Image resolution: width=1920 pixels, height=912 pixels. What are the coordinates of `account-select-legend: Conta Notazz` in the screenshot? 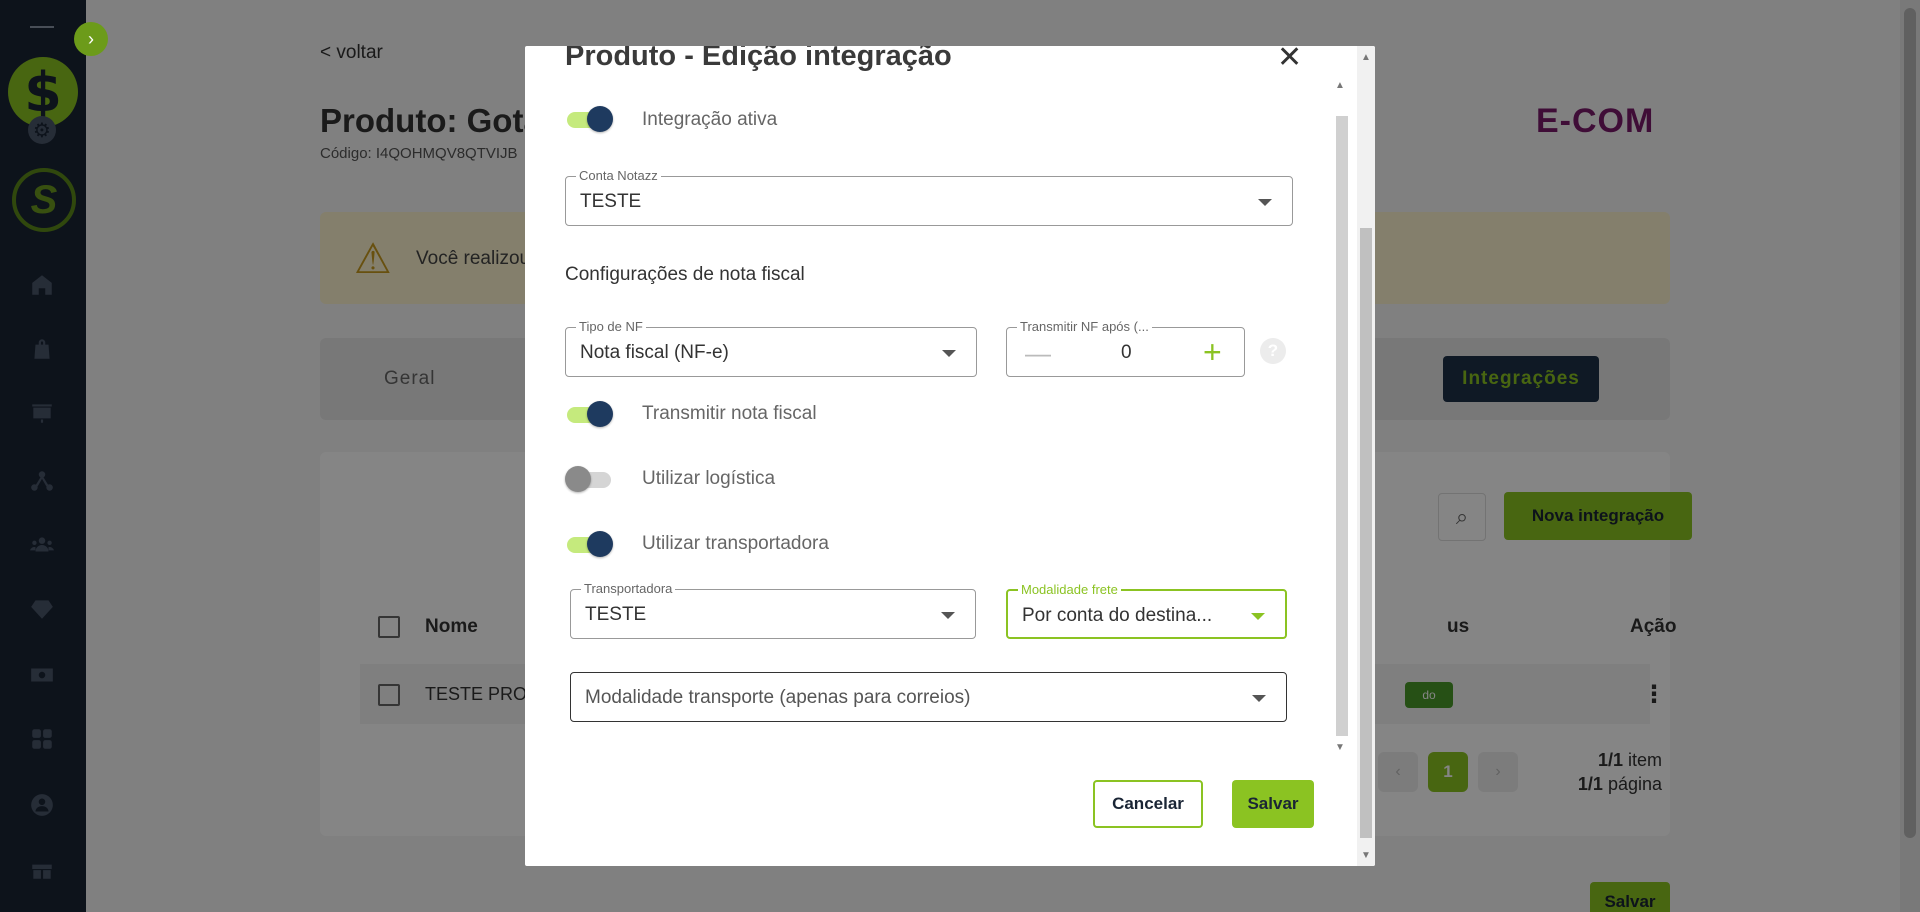 It's located at (618, 175).